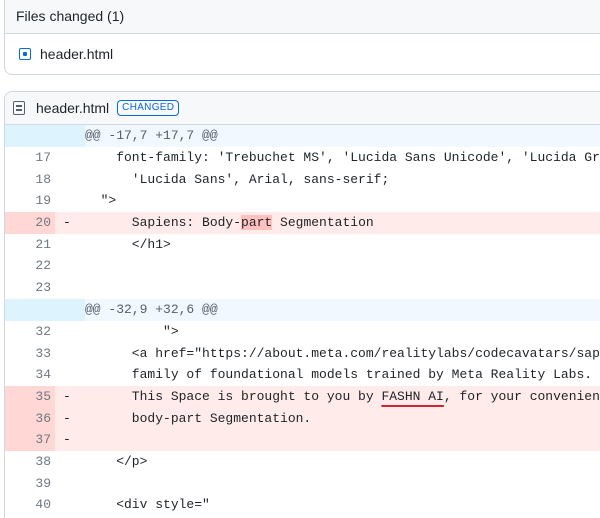 The image size is (600, 518). Describe the element at coordinates (163, 223) in the screenshot. I see `code-segment: Sapiens: Body-` at that location.